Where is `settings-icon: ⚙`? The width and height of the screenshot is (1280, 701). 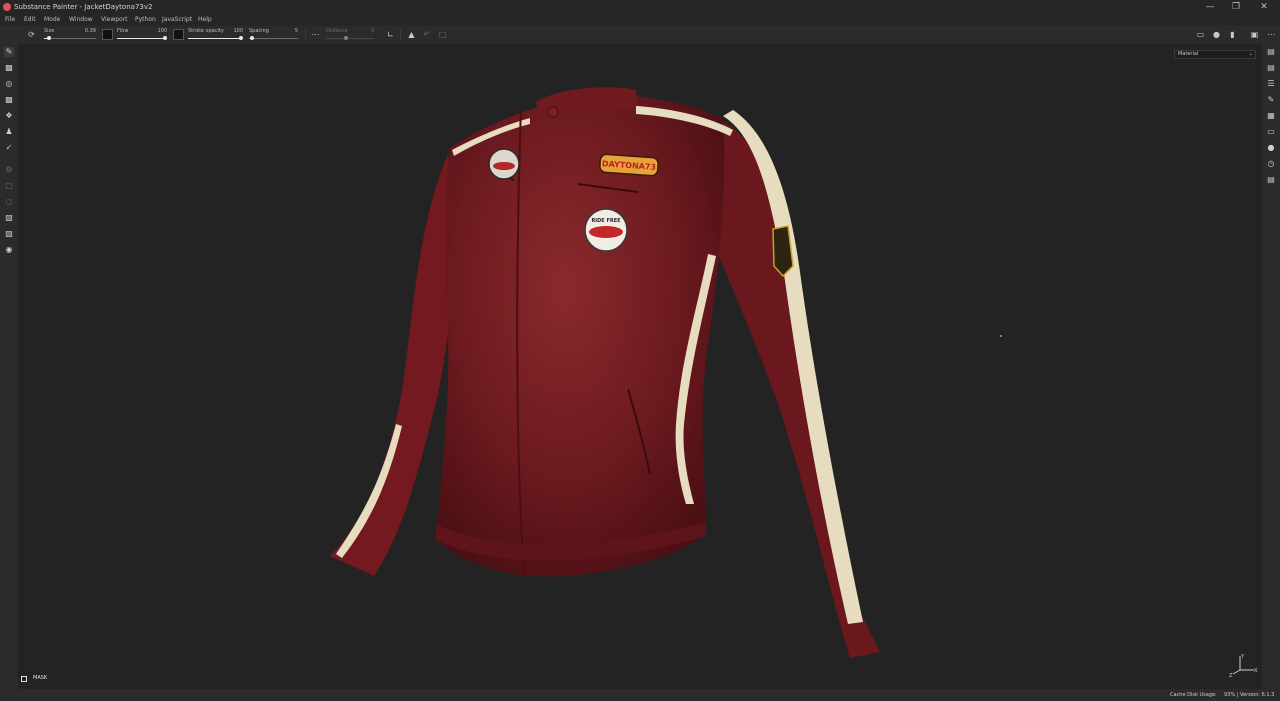 settings-icon: ⚙ is located at coordinates (9, 170).